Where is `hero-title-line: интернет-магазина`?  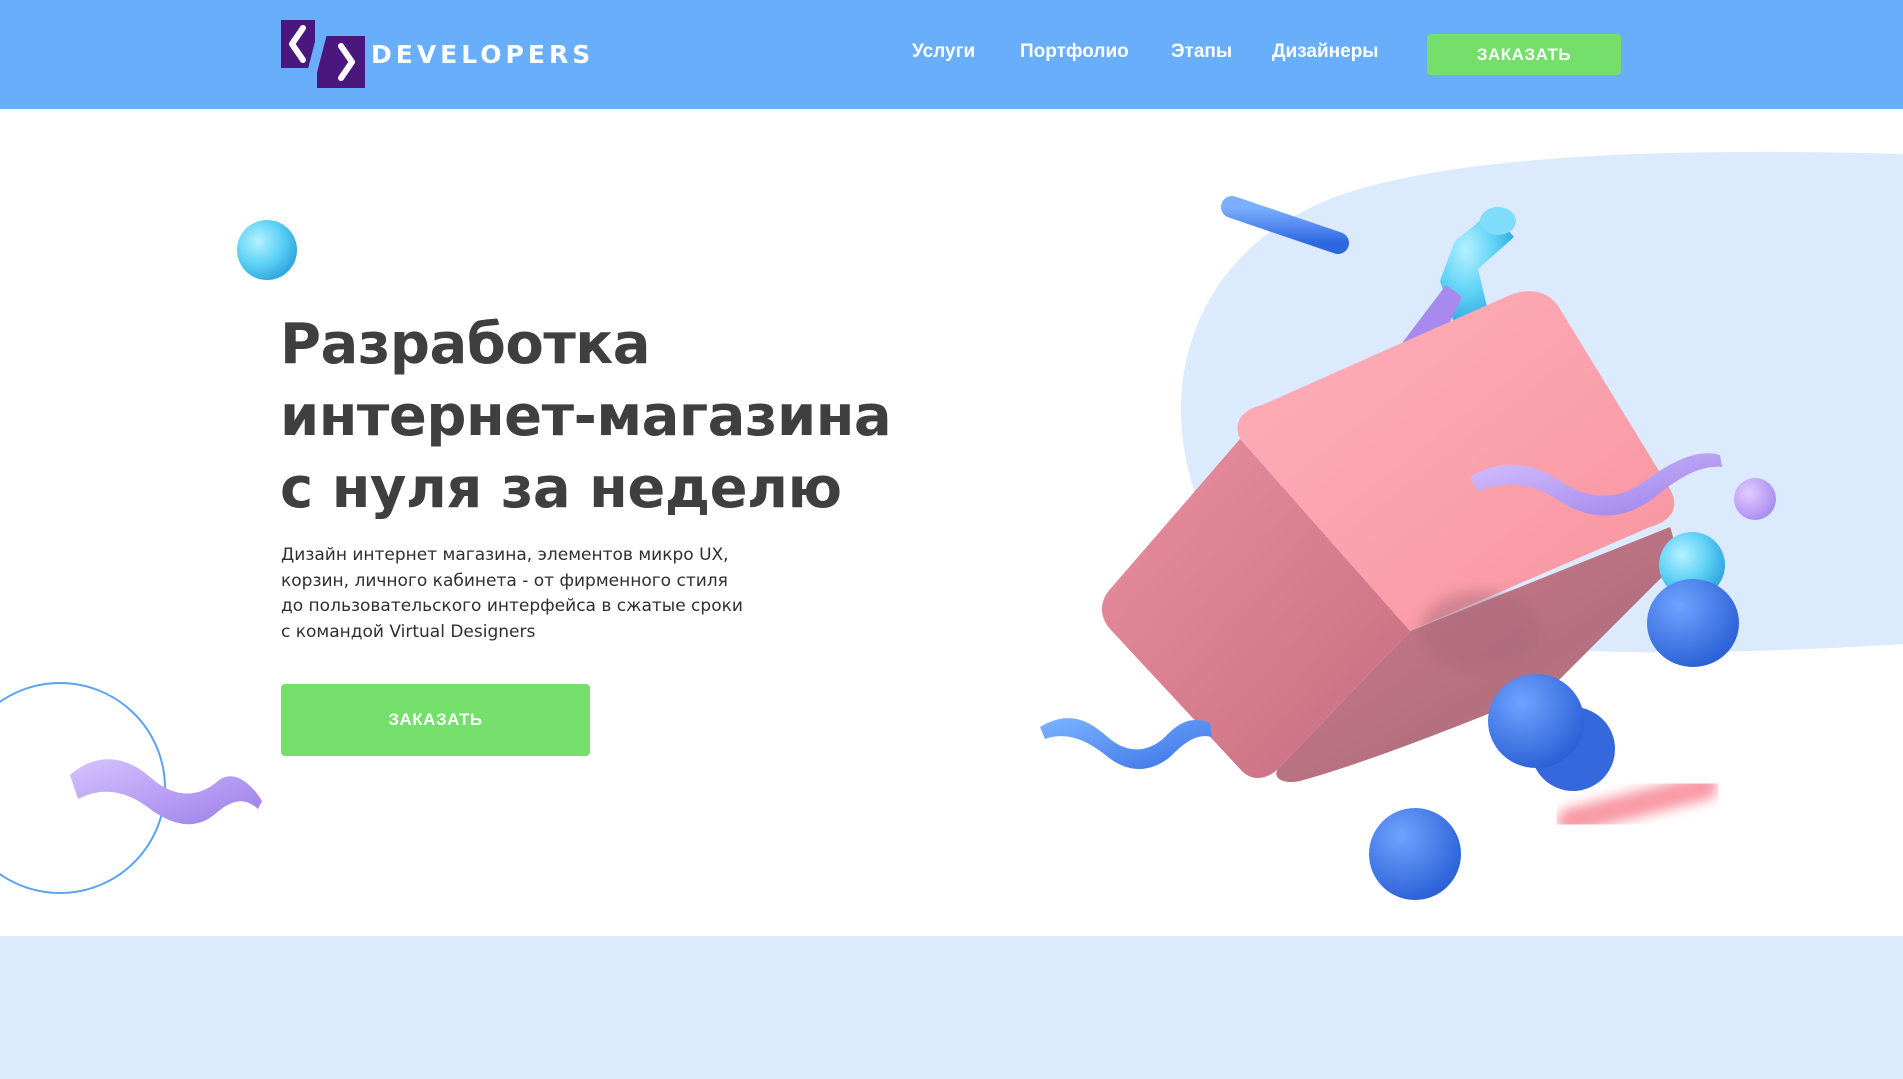 hero-title-line: интернет-магазина is located at coordinates (586, 416).